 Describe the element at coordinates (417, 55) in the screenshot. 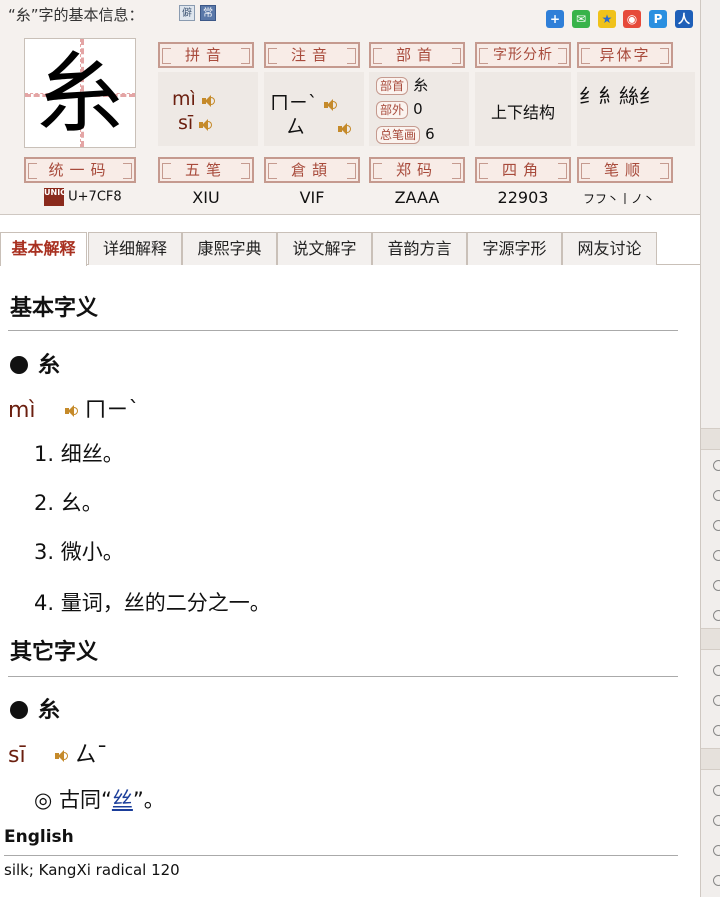

I see `label-bushou: 部首` at that location.